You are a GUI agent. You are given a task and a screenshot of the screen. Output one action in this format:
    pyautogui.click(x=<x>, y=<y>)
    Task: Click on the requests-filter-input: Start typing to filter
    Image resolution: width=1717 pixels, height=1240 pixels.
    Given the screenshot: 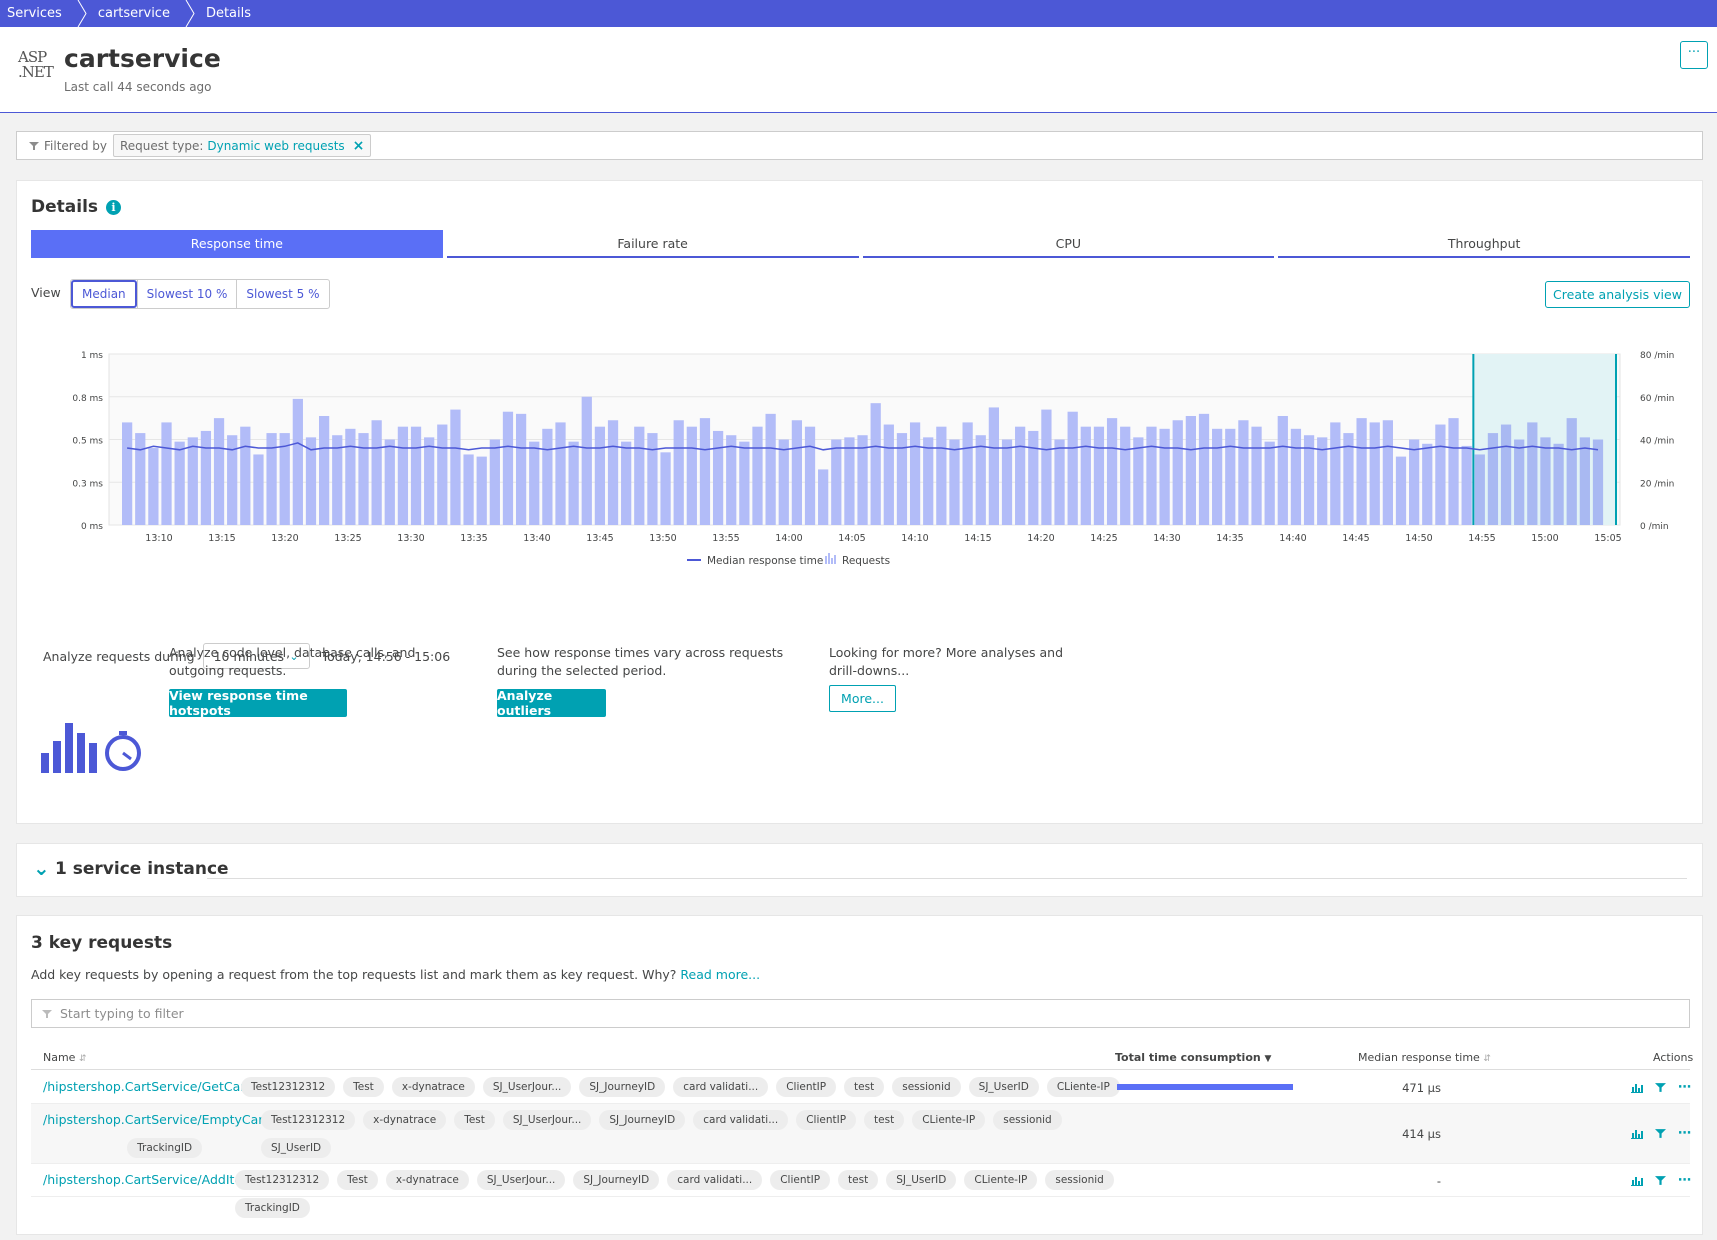 What is the action you would take?
    pyautogui.click(x=860, y=1013)
    